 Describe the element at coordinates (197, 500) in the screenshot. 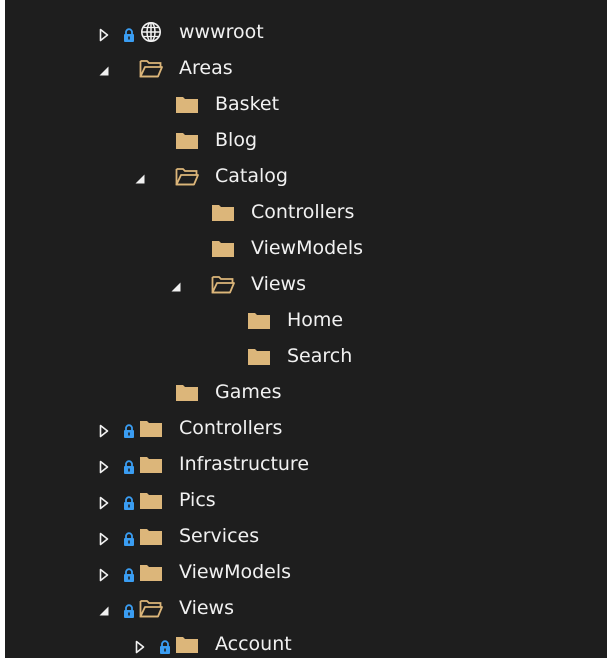

I see `tree-item-label: Pics` at that location.